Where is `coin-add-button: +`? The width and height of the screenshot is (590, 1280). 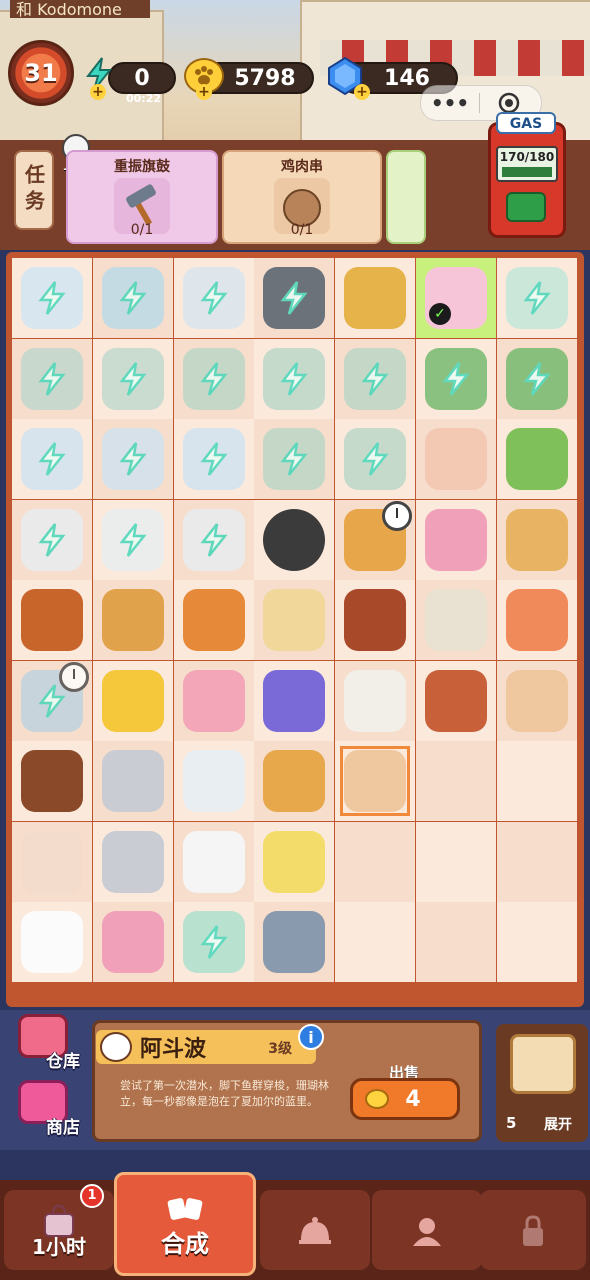
coin-add-button: + is located at coordinates (204, 92).